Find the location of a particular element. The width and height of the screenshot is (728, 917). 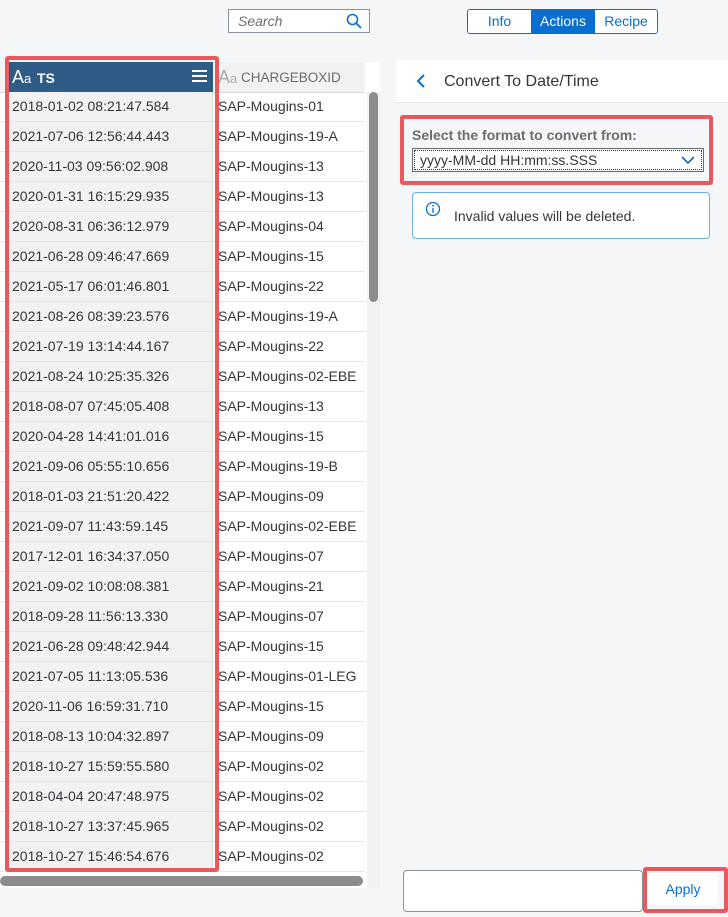

column-header-chargeboxid: Aa CHARGEBOXID is located at coordinates (291, 77).